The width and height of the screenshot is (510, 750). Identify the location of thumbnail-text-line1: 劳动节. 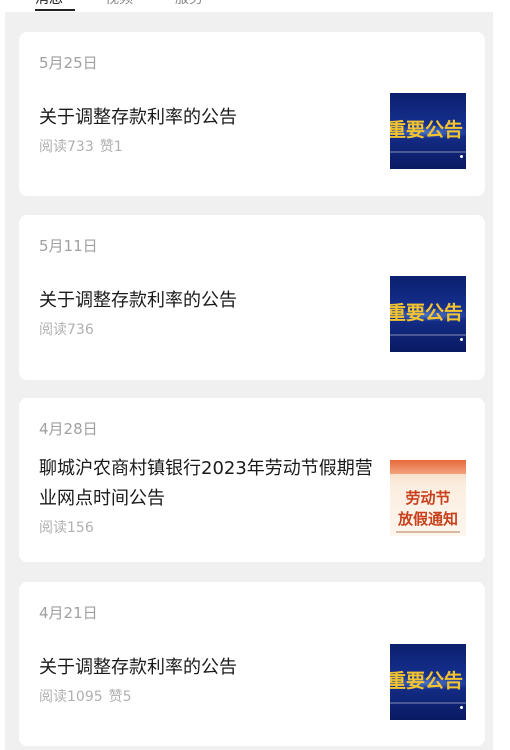
(428, 498).